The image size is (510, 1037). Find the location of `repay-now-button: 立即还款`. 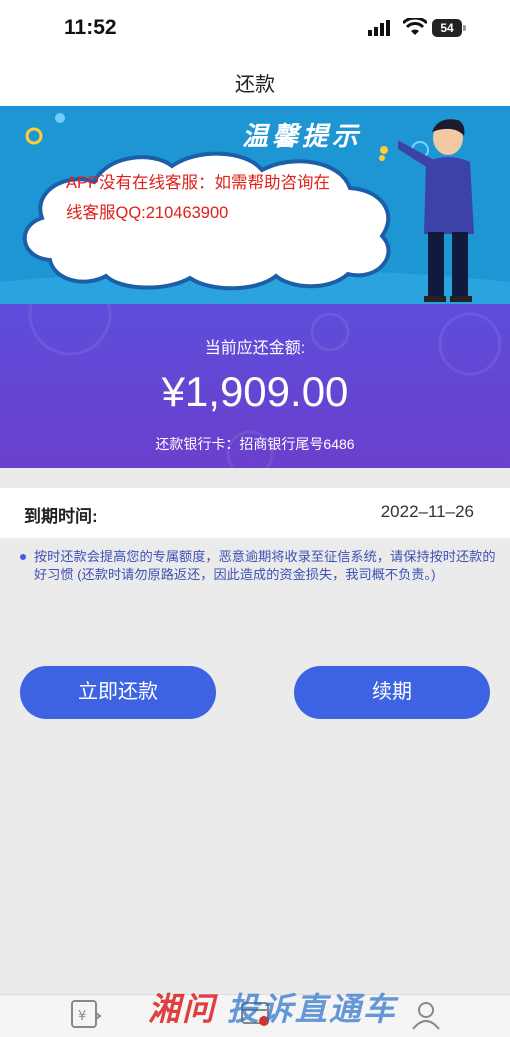

repay-now-button: 立即还款 is located at coordinates (118, 692).